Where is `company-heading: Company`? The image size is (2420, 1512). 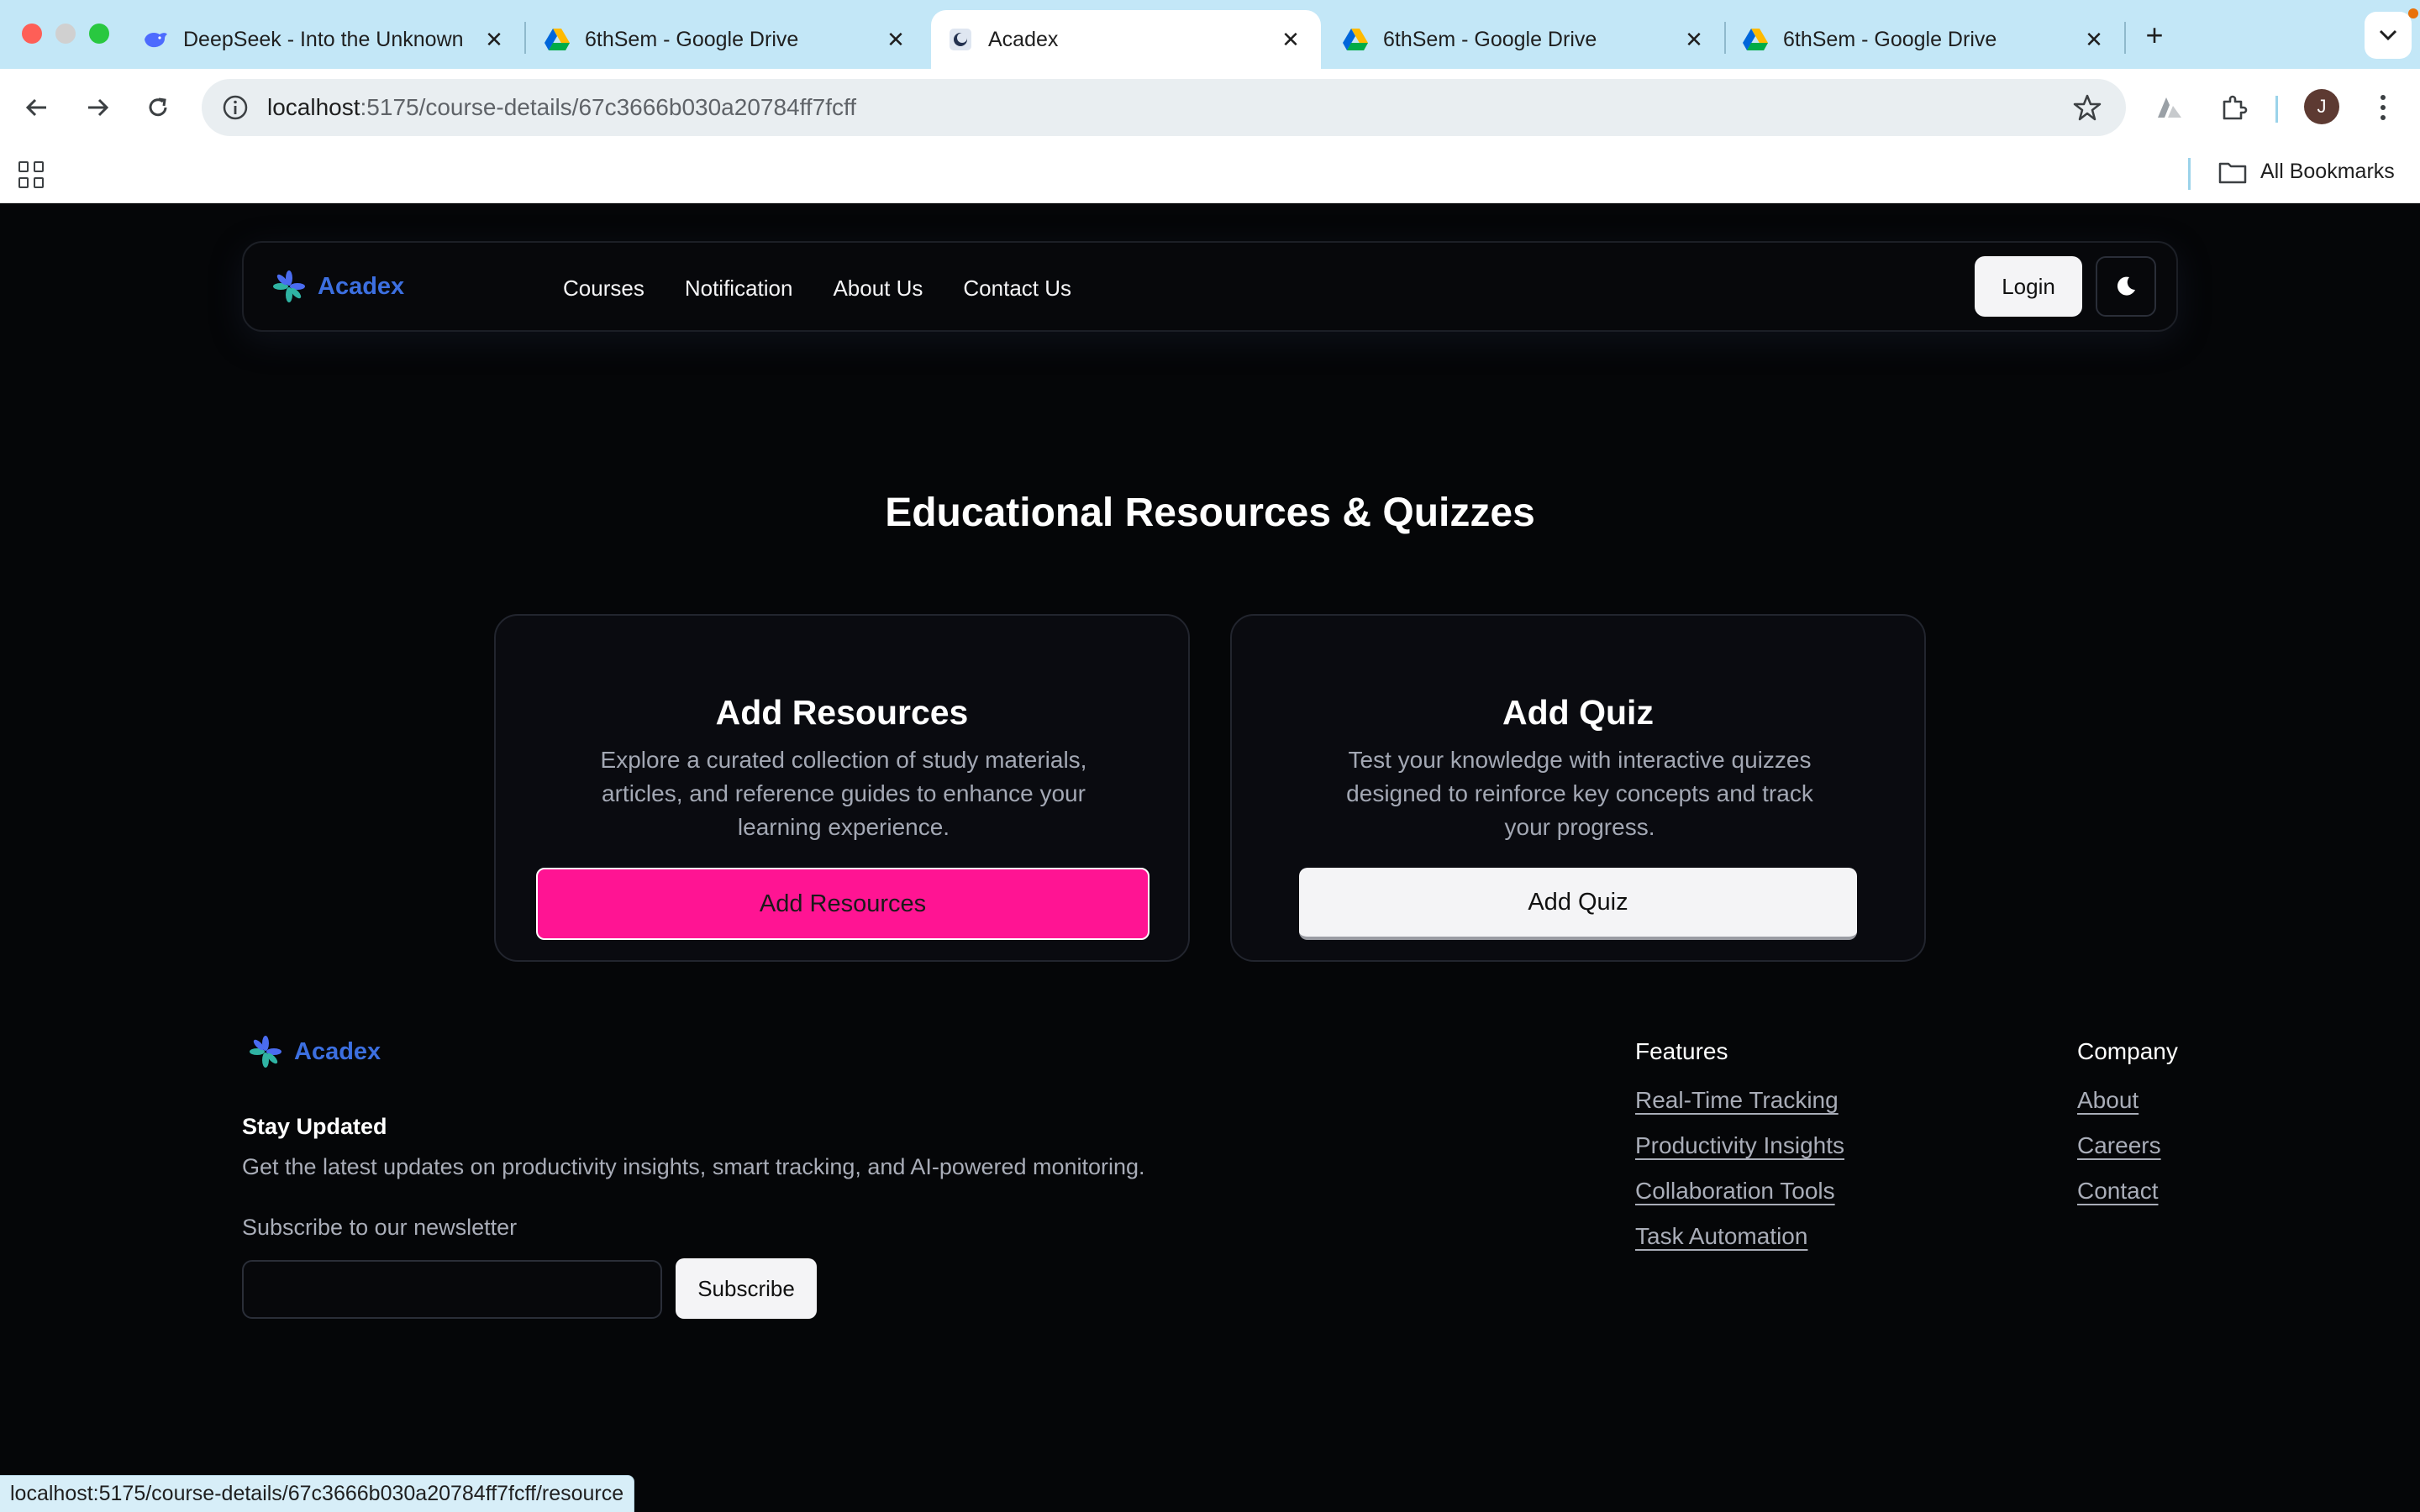 company-heading: Company is located at coordinates (2127, 1051).